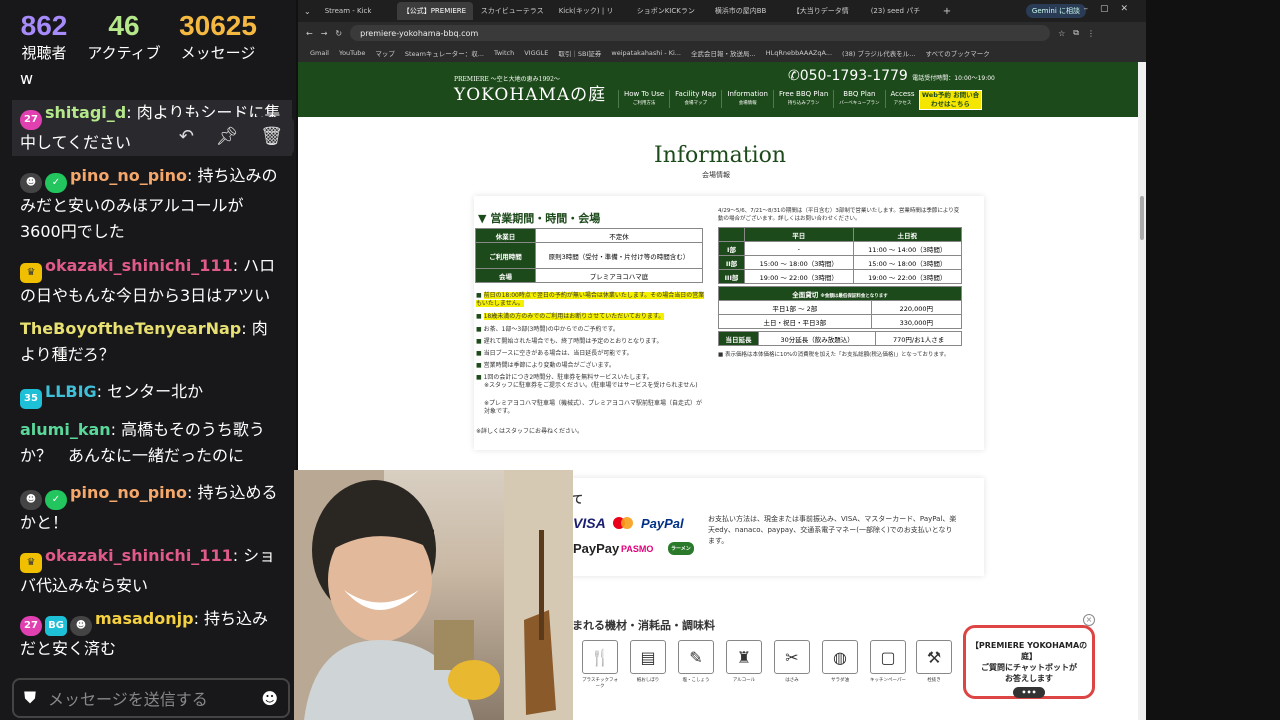 The width and height of the screenshot is (1280, 720). What do you see at coordinates (1213, 360) in the screenshot?
I see `background-area` at bounding box center [1213, 360].